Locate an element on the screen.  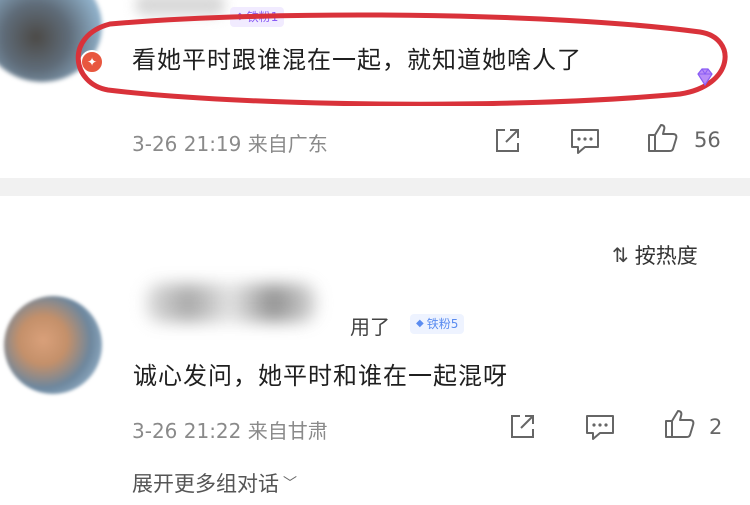
avatar is located at coordinates (53, 345).